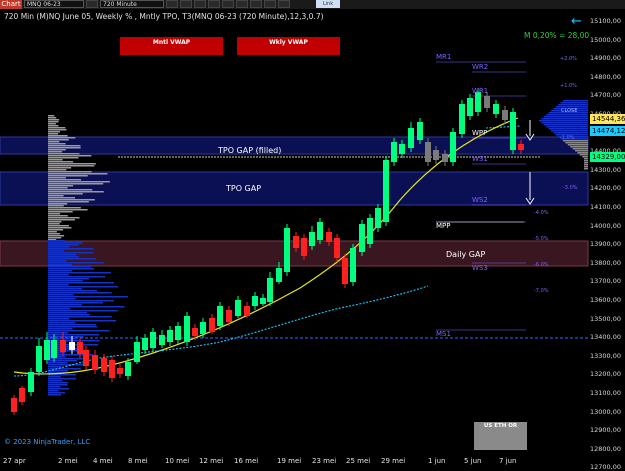  Describe the element at coordinates (606, 76) in the screenshot. I see `price-axis-label: 14800,00` at that location.